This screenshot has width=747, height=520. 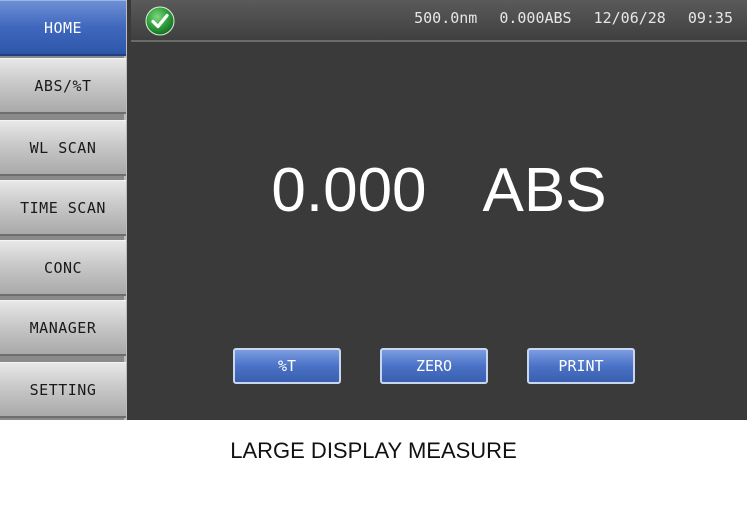 I want to click on sidebar-item-setting: SETTING, so click(x=63, y=390).